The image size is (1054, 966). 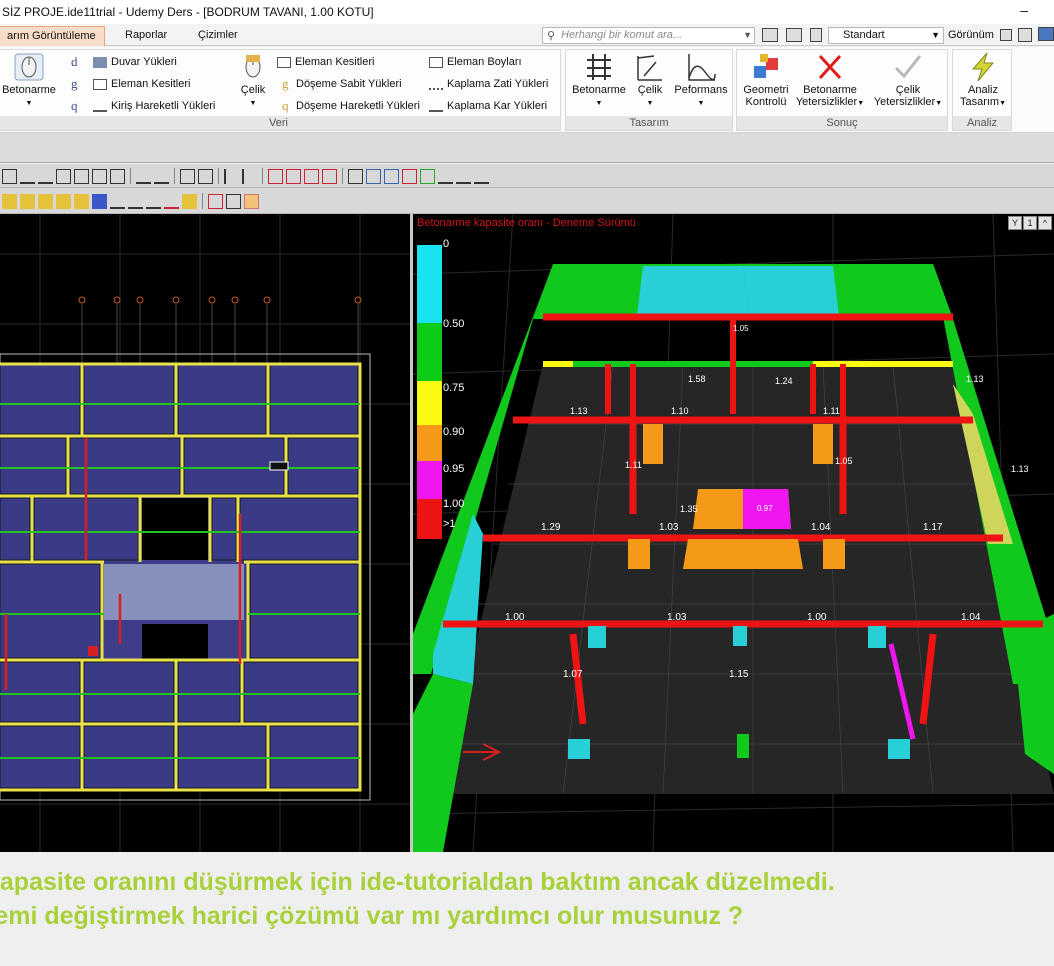 What do you see at coordinates (358, 106) in the screenshot?
I see `doseme-hareketli-yukleri-button: Döşeme Hareketli Yükleri` at bounding box center [358, 106].